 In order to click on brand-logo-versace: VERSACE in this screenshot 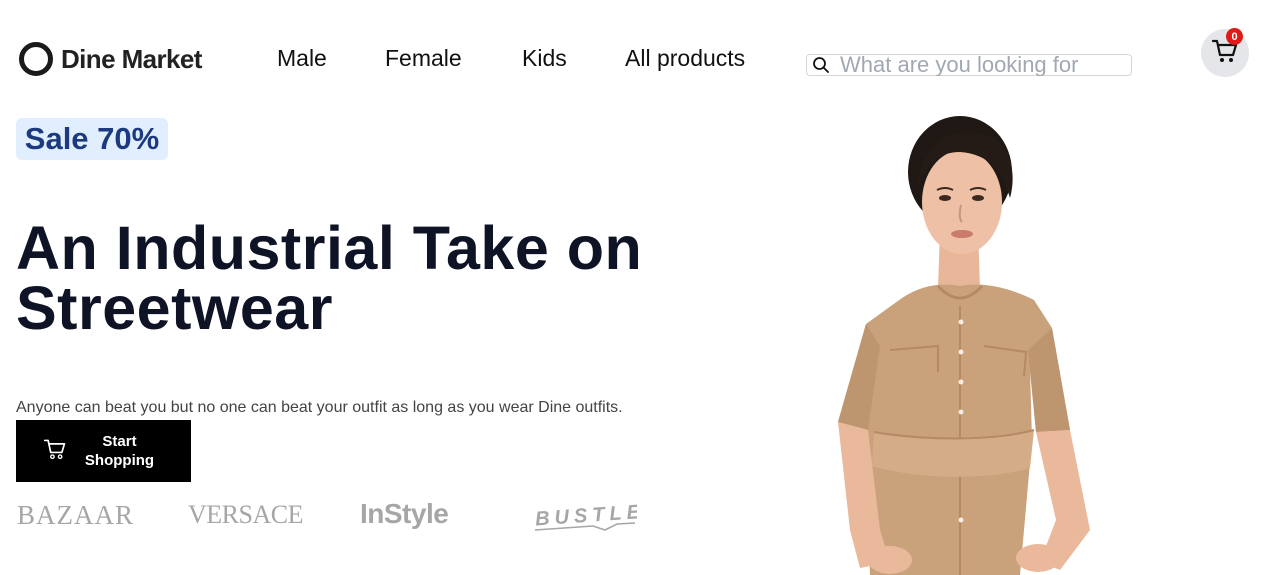, I will do `click(245, 514)`.